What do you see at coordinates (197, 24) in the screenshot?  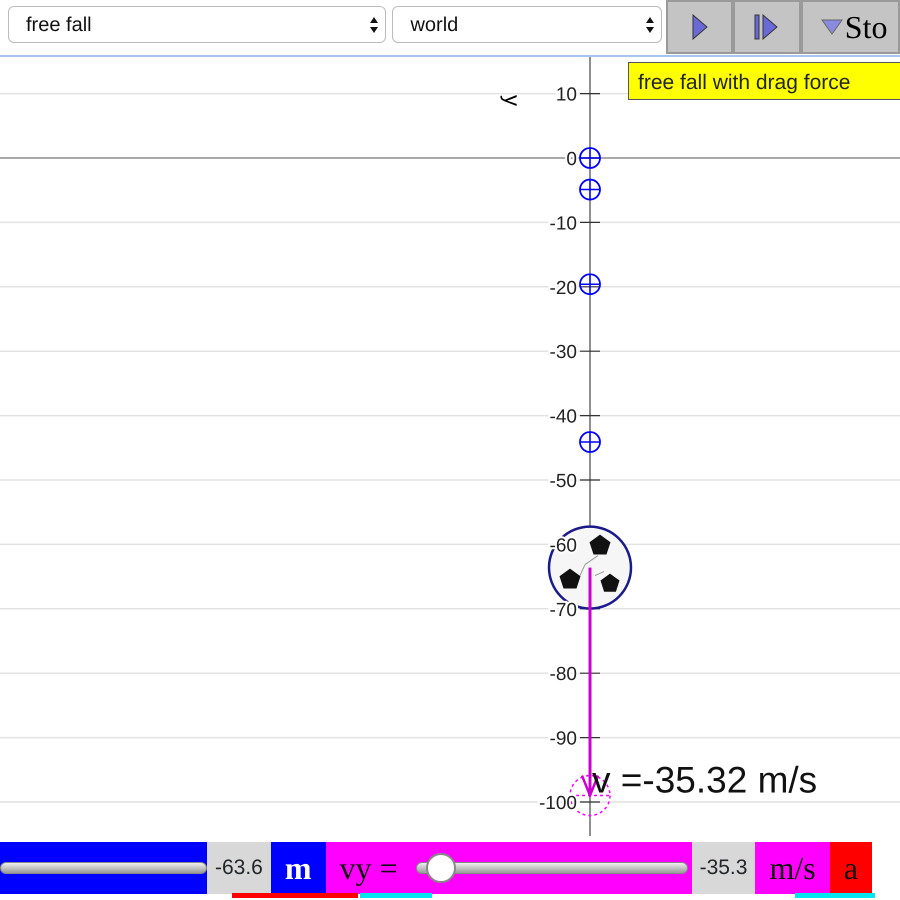 I see `dropdown: free fall` at bounding box center [197, 24].